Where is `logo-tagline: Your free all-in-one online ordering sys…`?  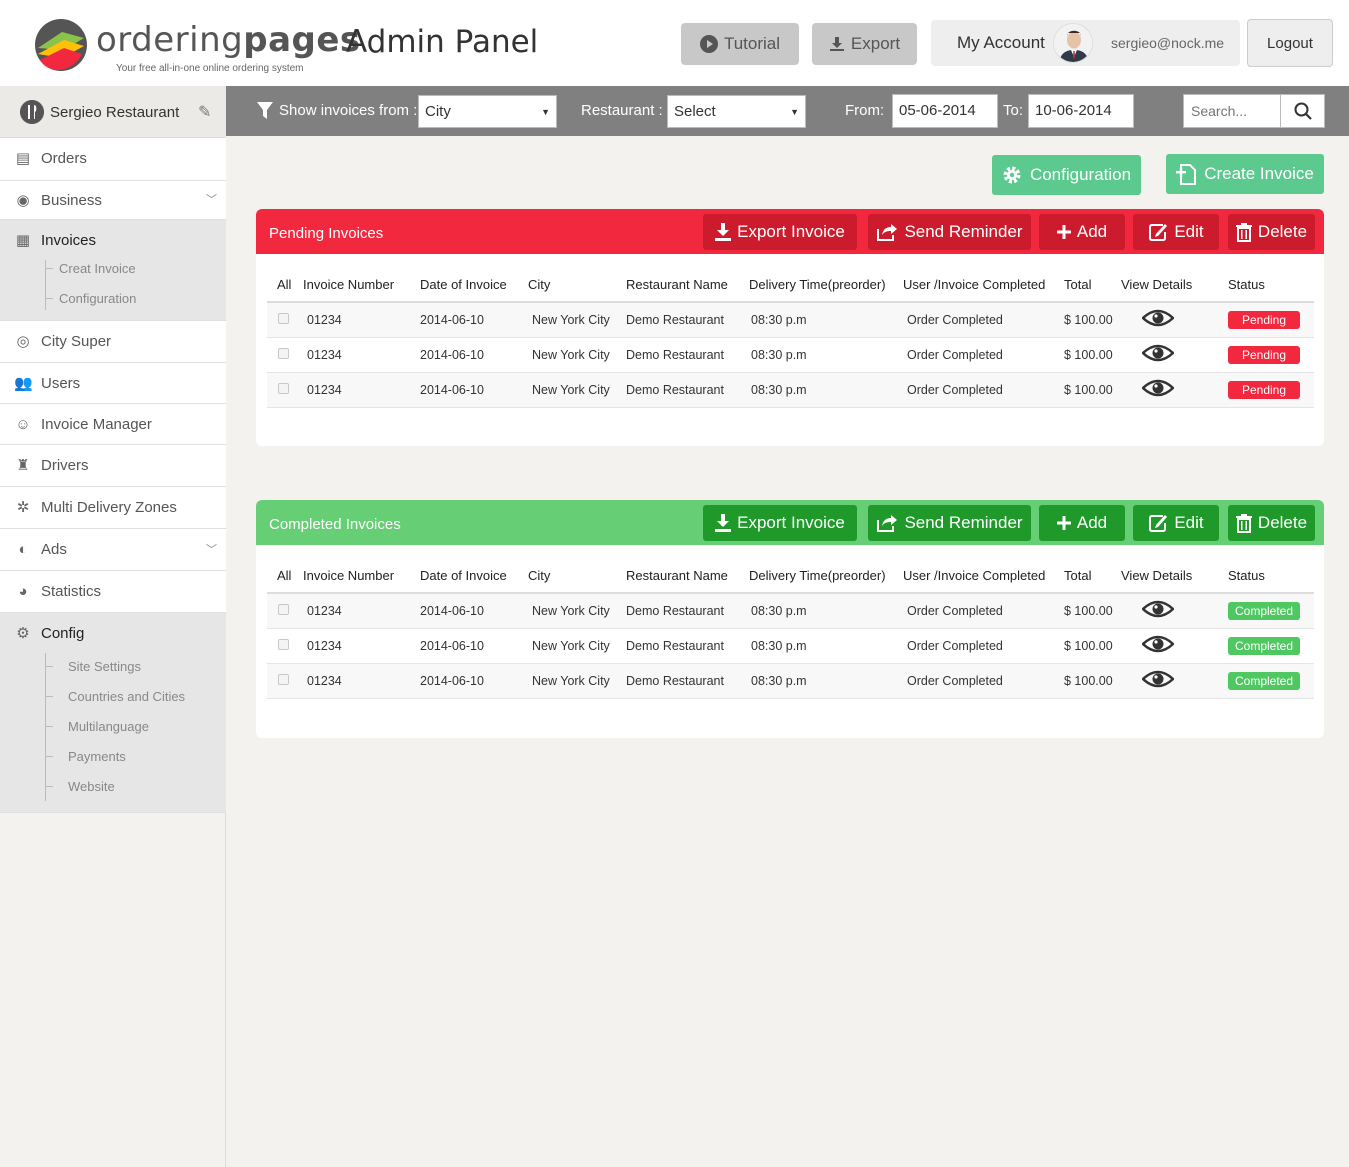
logo-tagline: Your free all-in-one online ordering sys… is located at coordinates (210, 68).